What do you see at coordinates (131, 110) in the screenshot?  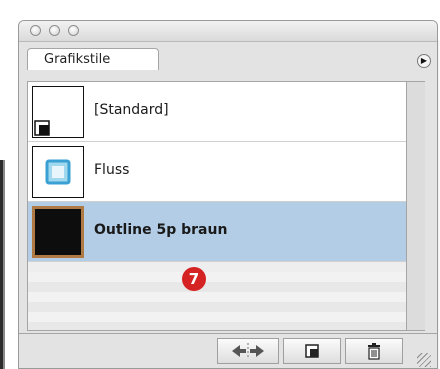 I see `style-label-standard: [Standard]` at bounding box center [131, 110].